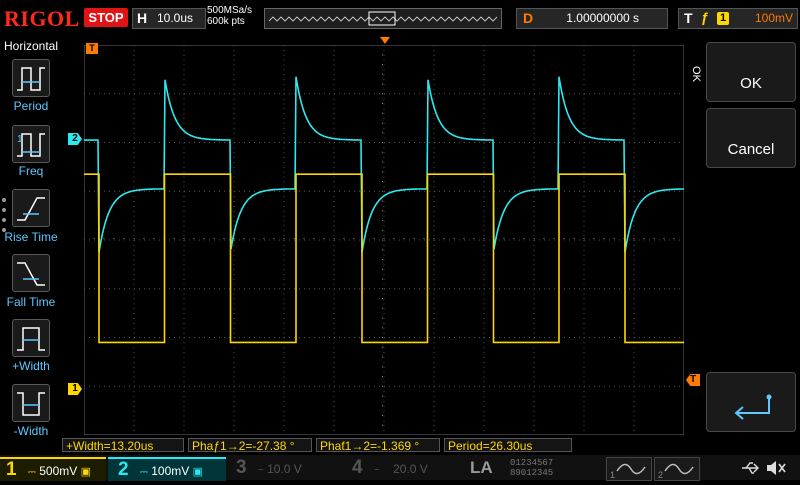  What do you see at coordinates (260, 470) in the screenshot?
I see `ch3-coupling-icon: ~` at bounding box center [260, 470].